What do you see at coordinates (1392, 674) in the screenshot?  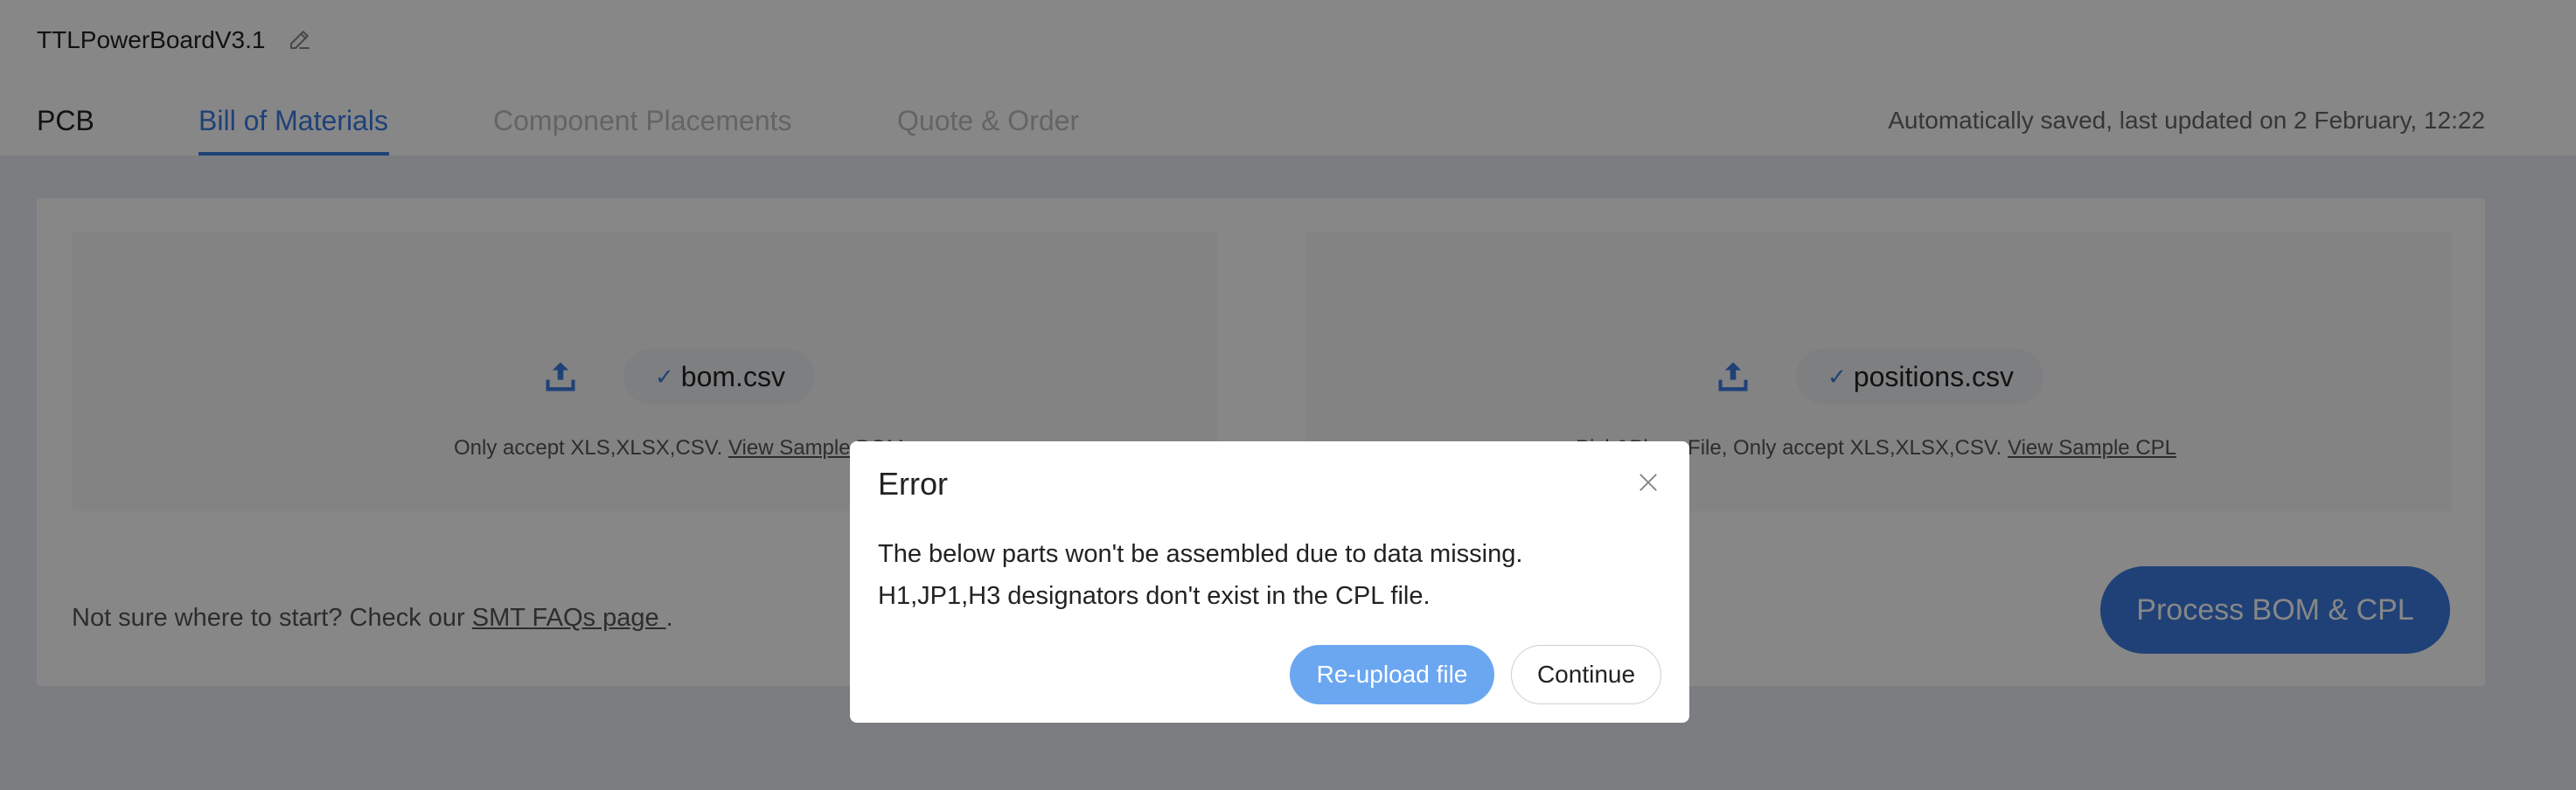 I see `reupload-file-button: Re-upload file` at bounding box center [1392, 674].